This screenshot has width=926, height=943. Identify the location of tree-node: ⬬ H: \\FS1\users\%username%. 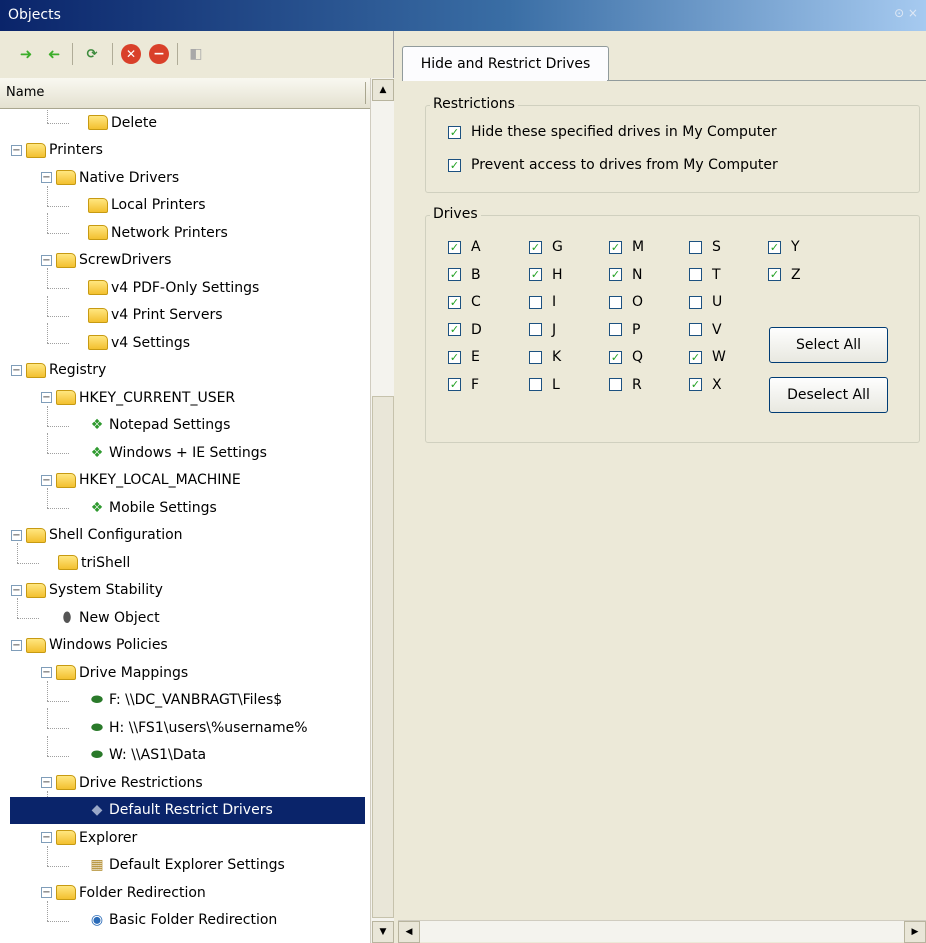
(198, 727).